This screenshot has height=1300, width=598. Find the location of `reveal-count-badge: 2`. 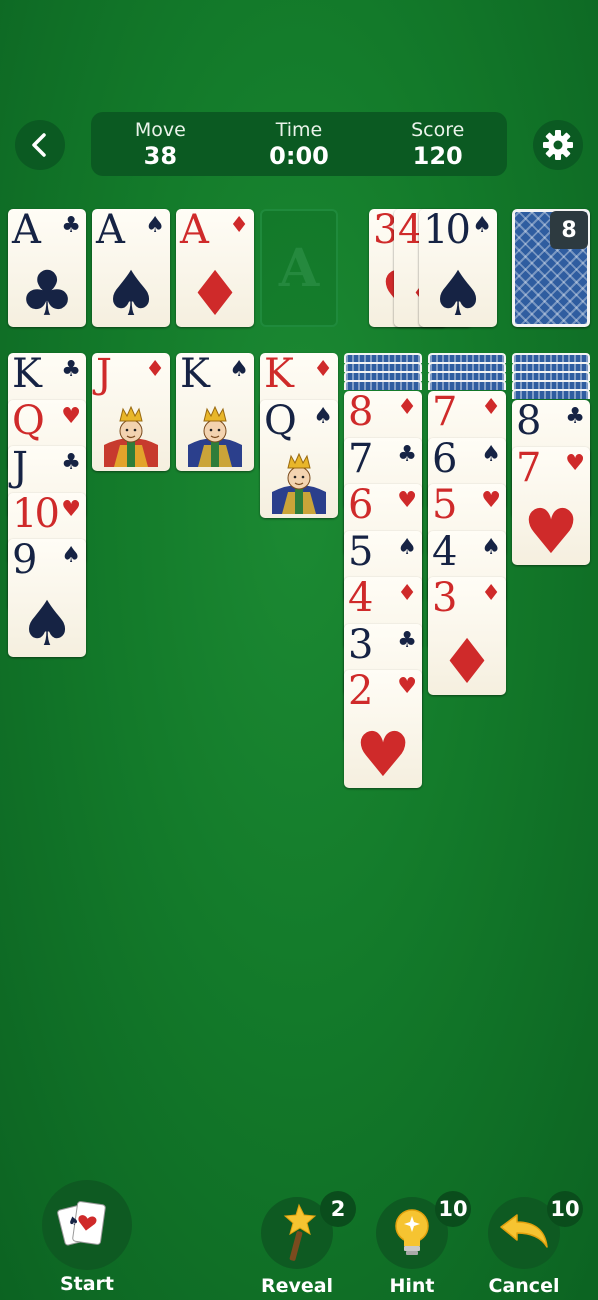

reveal-count-badge: 2 is located at coordinates (338, 1209).